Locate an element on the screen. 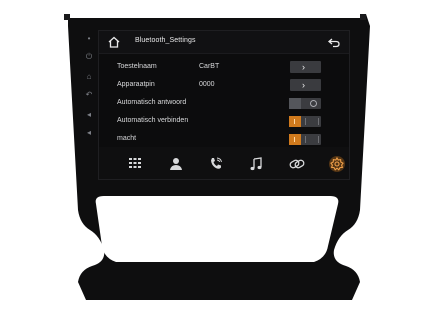  volume-down-icon: ◂ is located at coordinates (89, 133).